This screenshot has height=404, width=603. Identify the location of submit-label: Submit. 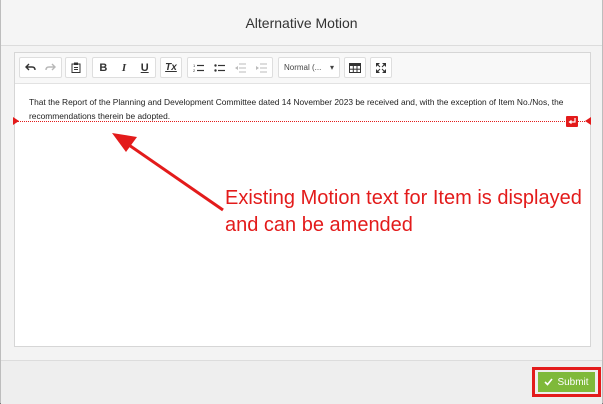
(573, 382).